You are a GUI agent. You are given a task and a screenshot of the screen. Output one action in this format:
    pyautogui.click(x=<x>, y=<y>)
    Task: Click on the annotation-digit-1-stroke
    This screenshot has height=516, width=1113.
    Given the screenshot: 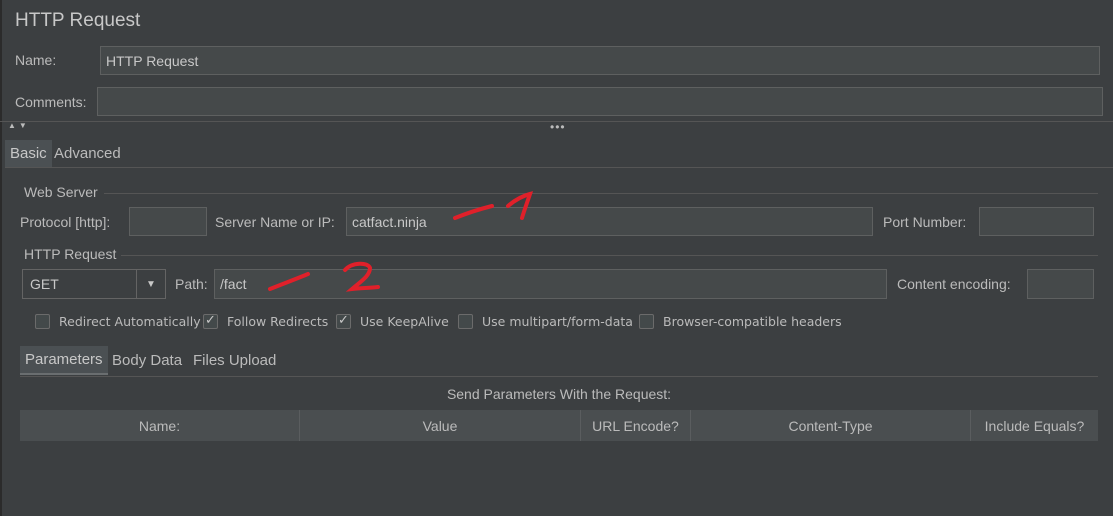 What is the action you would take?
    pyautogui.click(x=520, y=205)
    